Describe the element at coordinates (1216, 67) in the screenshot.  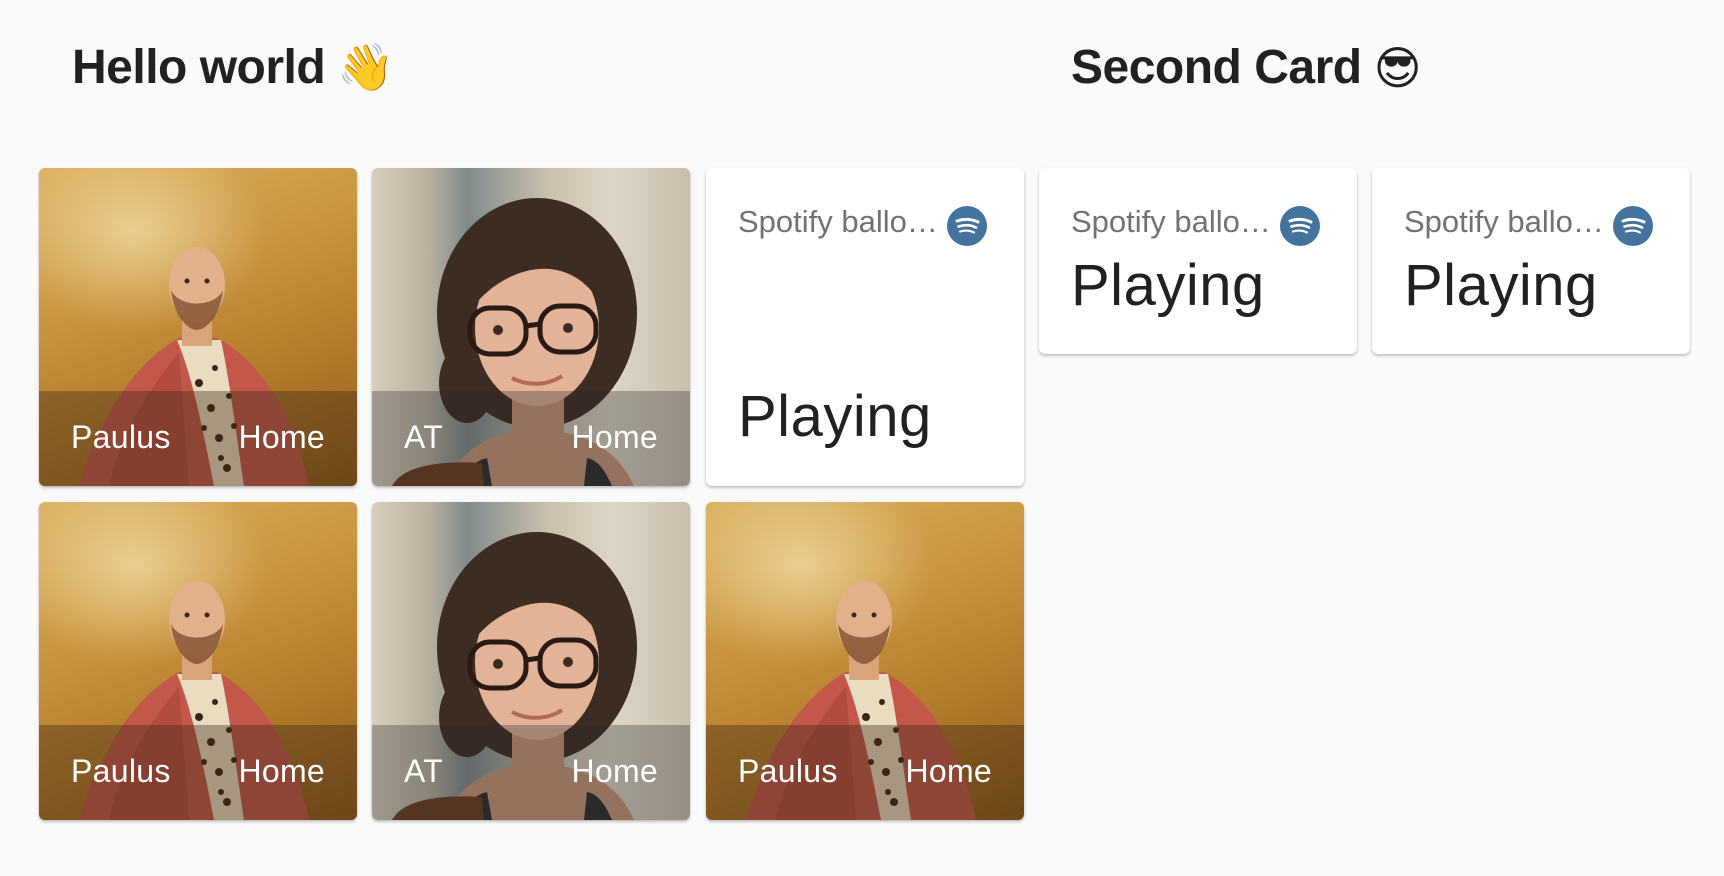
I see `card-title-text: Second Card` at that location.